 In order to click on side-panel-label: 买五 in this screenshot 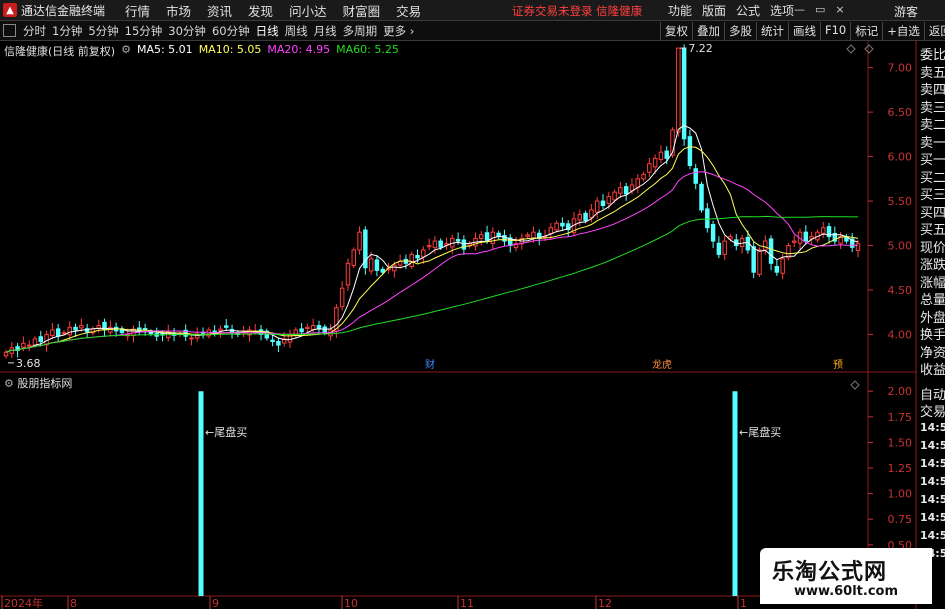, I will do `click(932, 228)`.